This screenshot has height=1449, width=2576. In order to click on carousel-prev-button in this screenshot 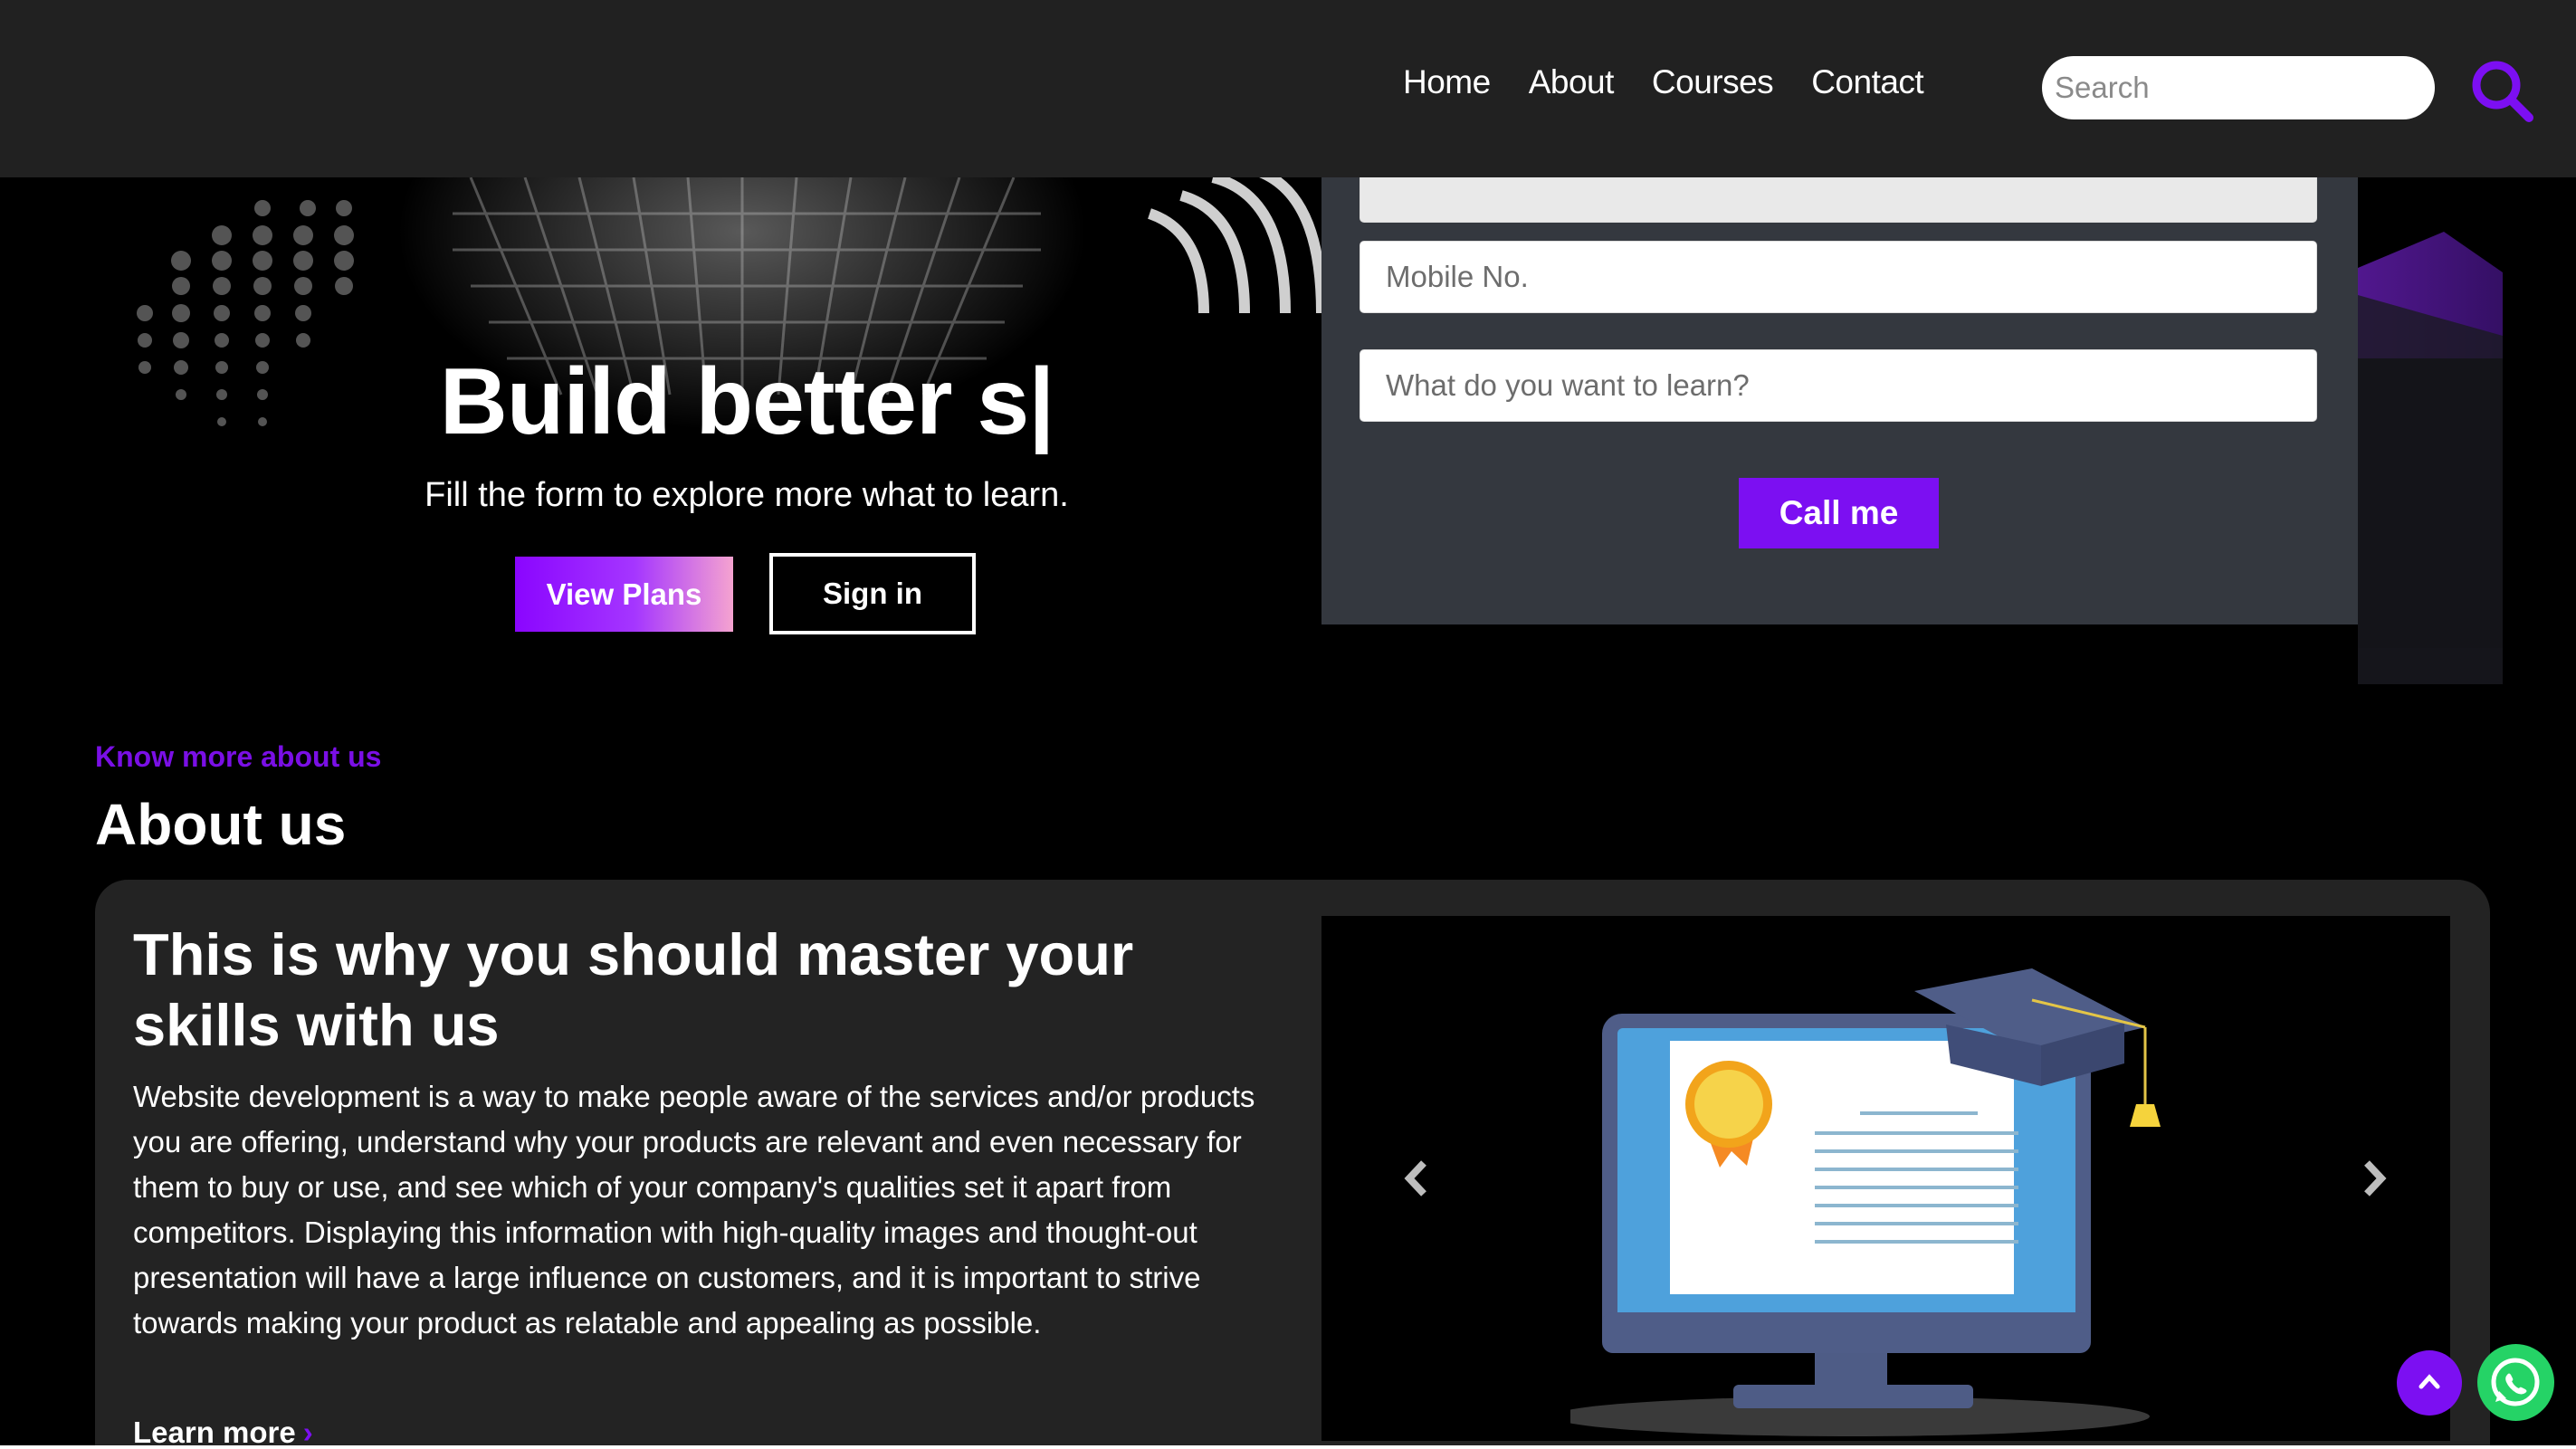, I will do `click(1417, 1178)`.